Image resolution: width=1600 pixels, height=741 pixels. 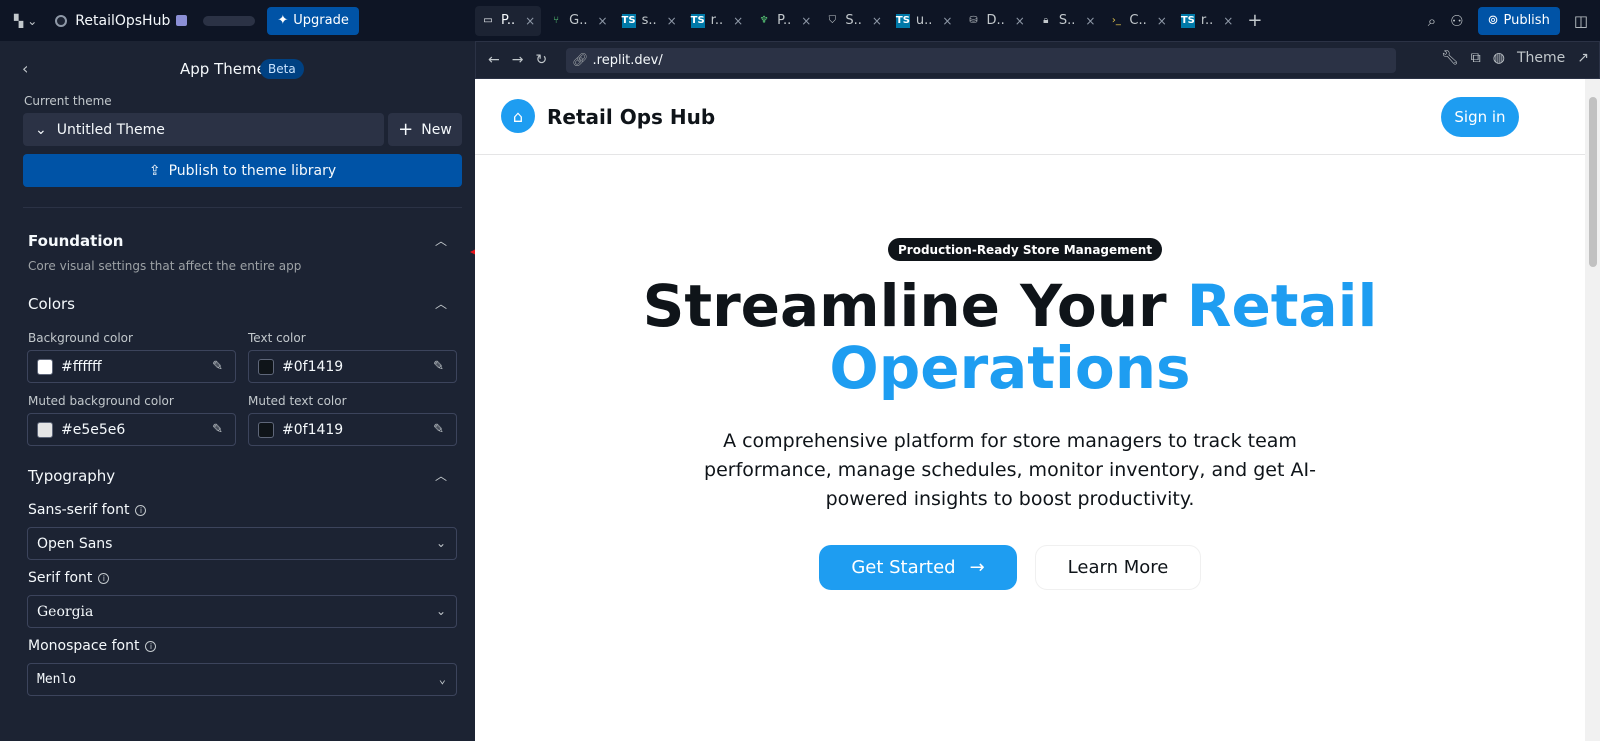 I want to click on plus-icon: +, so click(x=406, y=129).